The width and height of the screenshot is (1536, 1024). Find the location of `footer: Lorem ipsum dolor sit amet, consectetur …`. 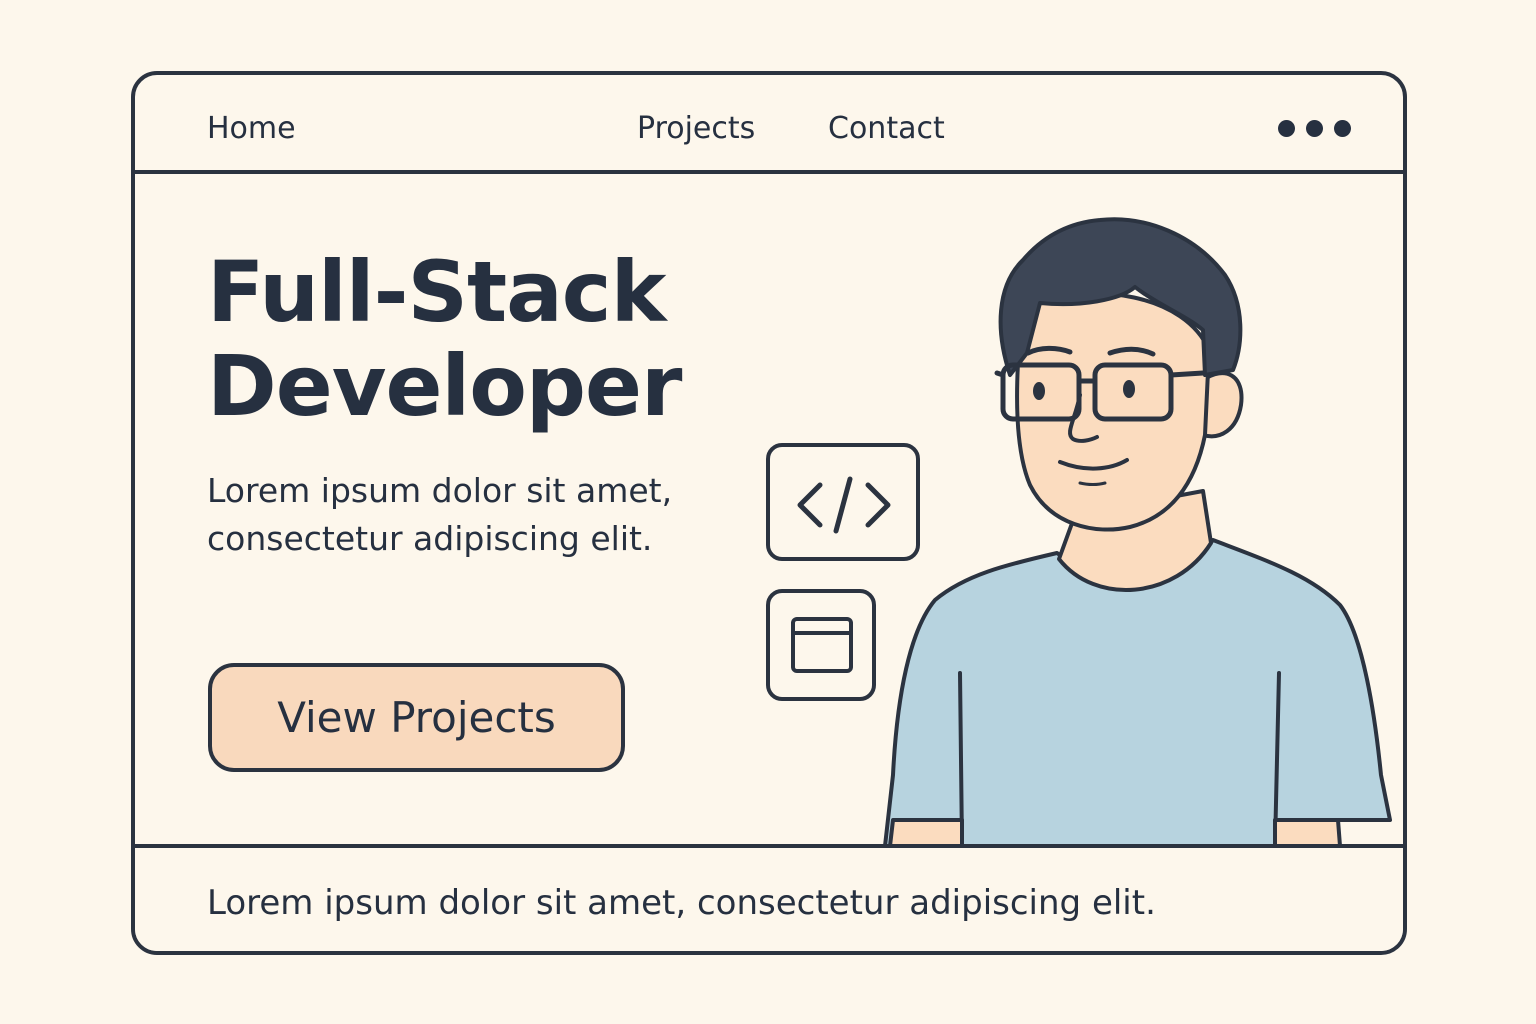

footer: Lorem ipsum dolor sit amet, consectetur … is located at coordinates (769, 897).